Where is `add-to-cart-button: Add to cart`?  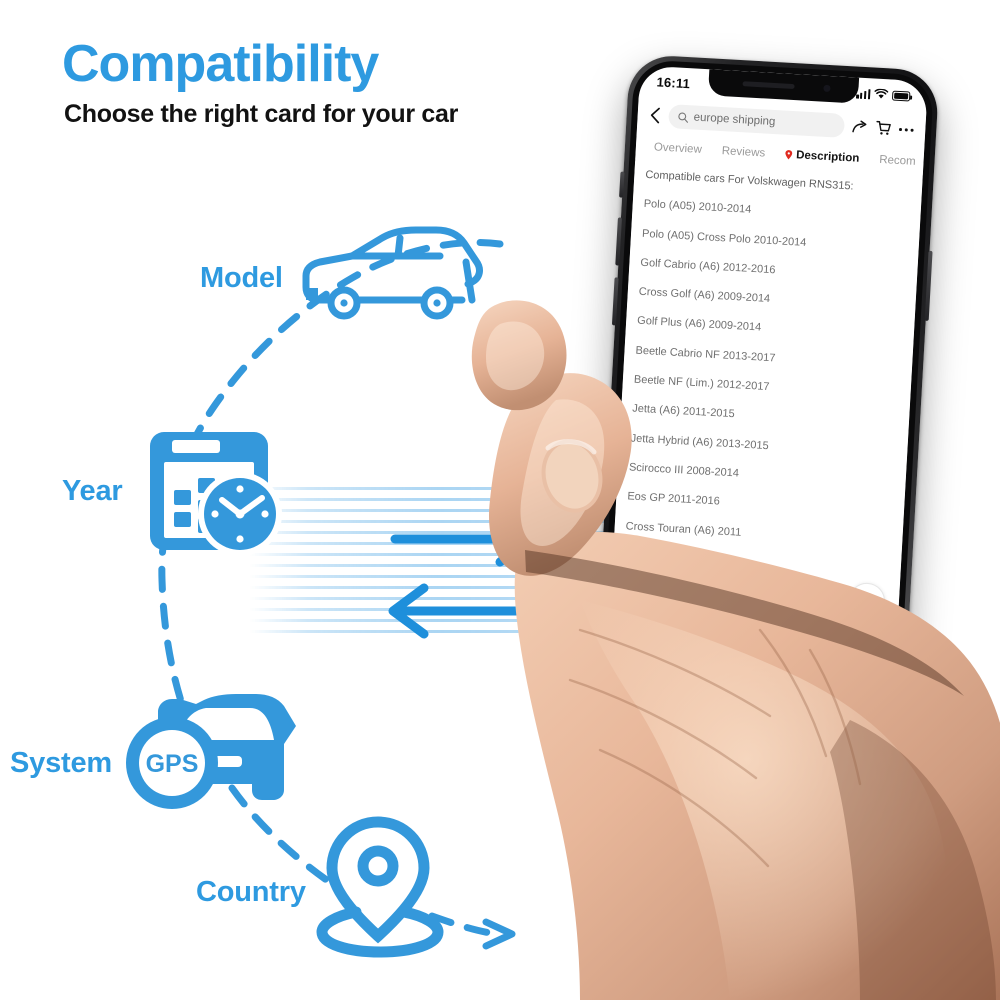 add-to-cart-button: Add to cart is located at coordinates (748, 658).